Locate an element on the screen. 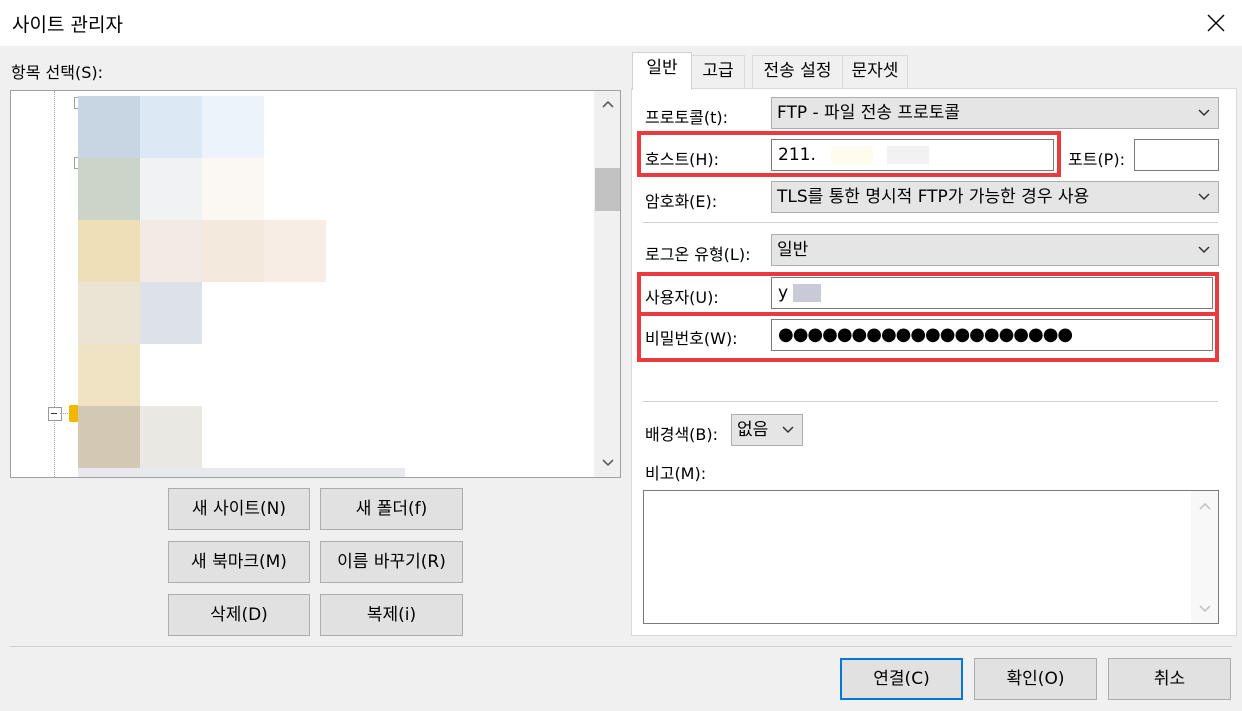 The width and height of the screenshot is (1242, 711). encryption-select: TLS를 통한 명시적 FTP가 가능한 경우 사용 is located at coordinates (995, 197).